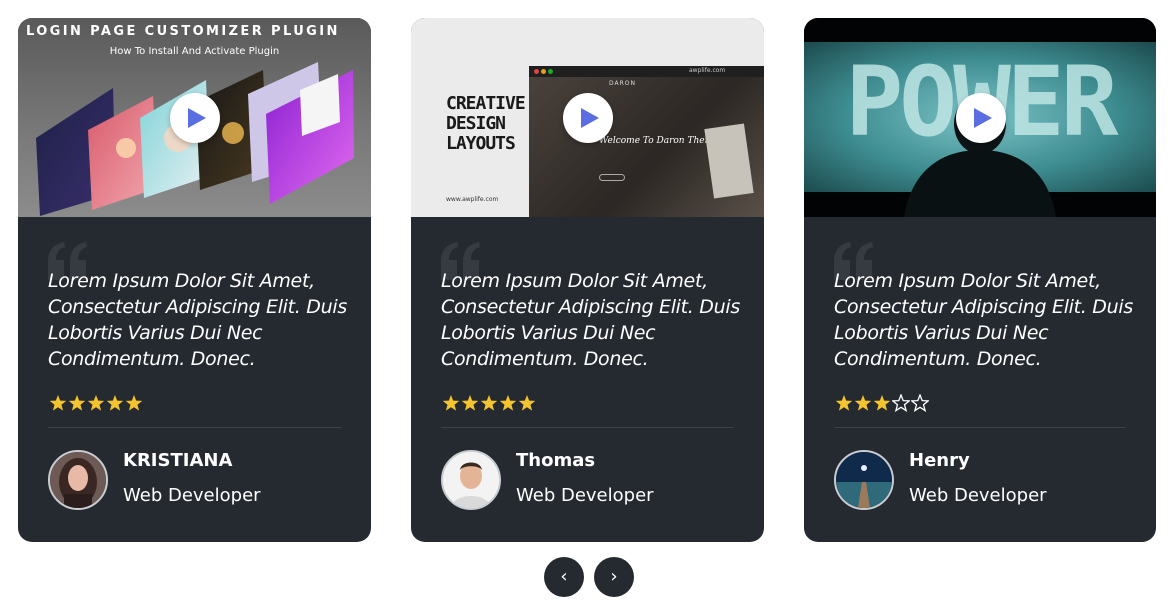 The width and height of the screenshot is (1175, 607). I want to click on theme-welcome: Welcome To Daron Theme, so click(659, 141).